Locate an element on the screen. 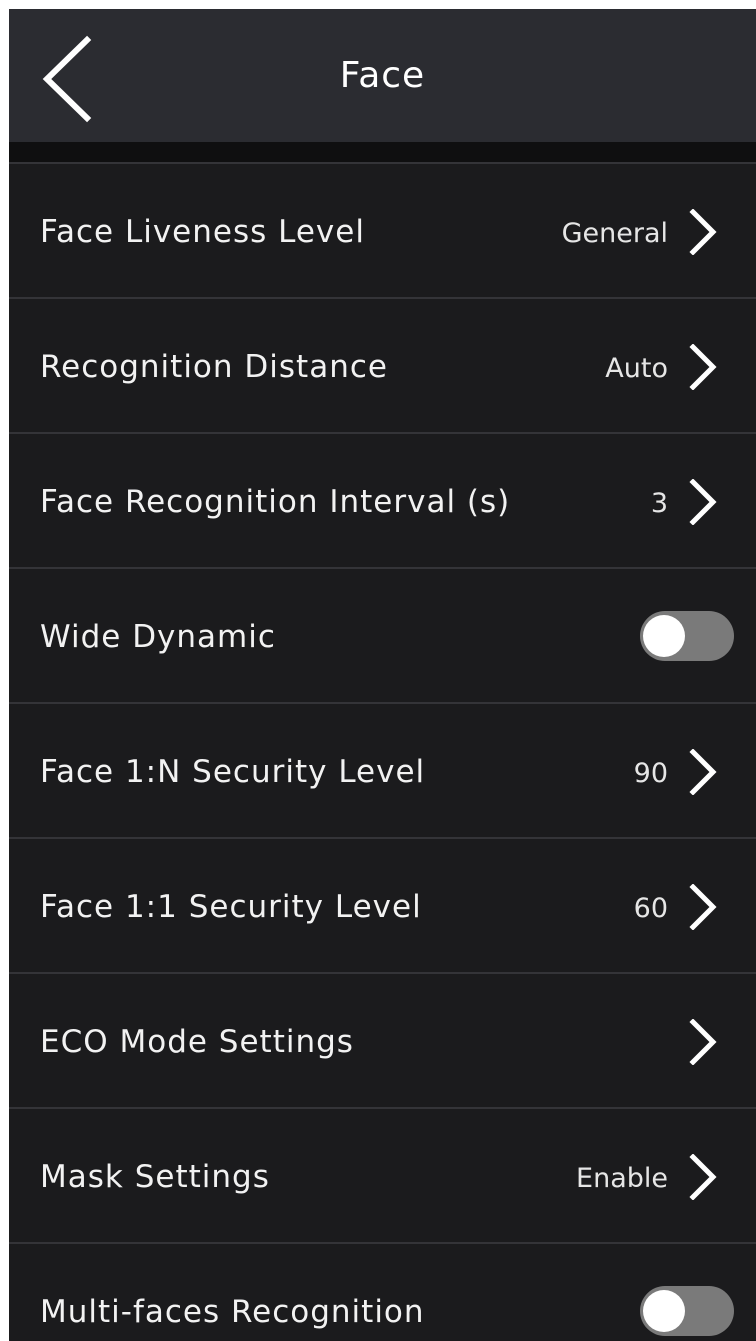 The width and height of the screenshot is (756, 1341). setting-label: Wide Dynamic is located at coordinates (158, 637).